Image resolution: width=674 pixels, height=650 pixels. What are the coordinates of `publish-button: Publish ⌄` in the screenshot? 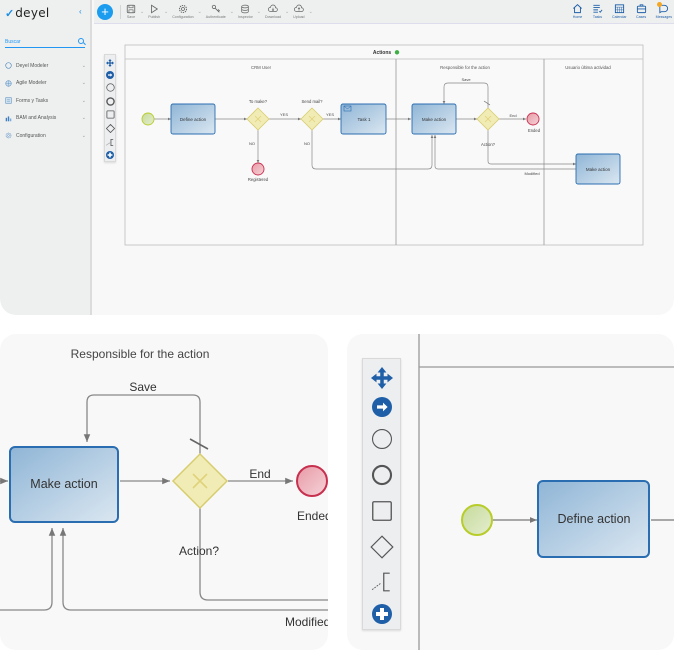 It's located at (158, 11).